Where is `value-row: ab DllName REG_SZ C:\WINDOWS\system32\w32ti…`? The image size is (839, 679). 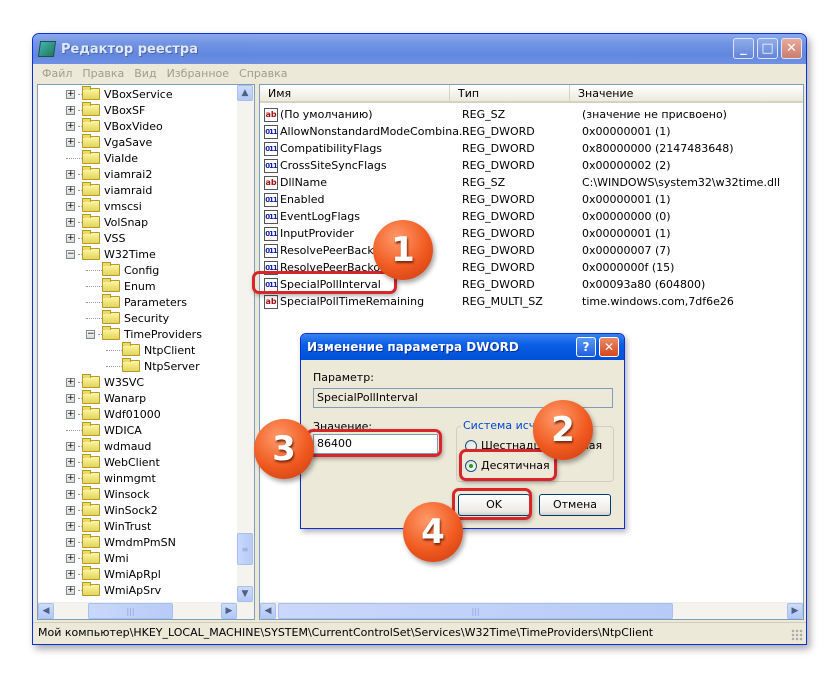 value-row: ab DllName REG_SZ C:\WINDOWS\system32\w32ti… is located at coordinates (529, 182).